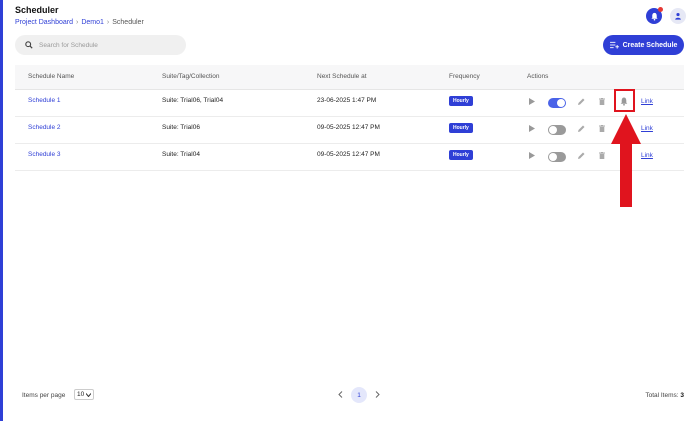 The image size is (696, 421). I want to click on user-icon, so click(678, 16).